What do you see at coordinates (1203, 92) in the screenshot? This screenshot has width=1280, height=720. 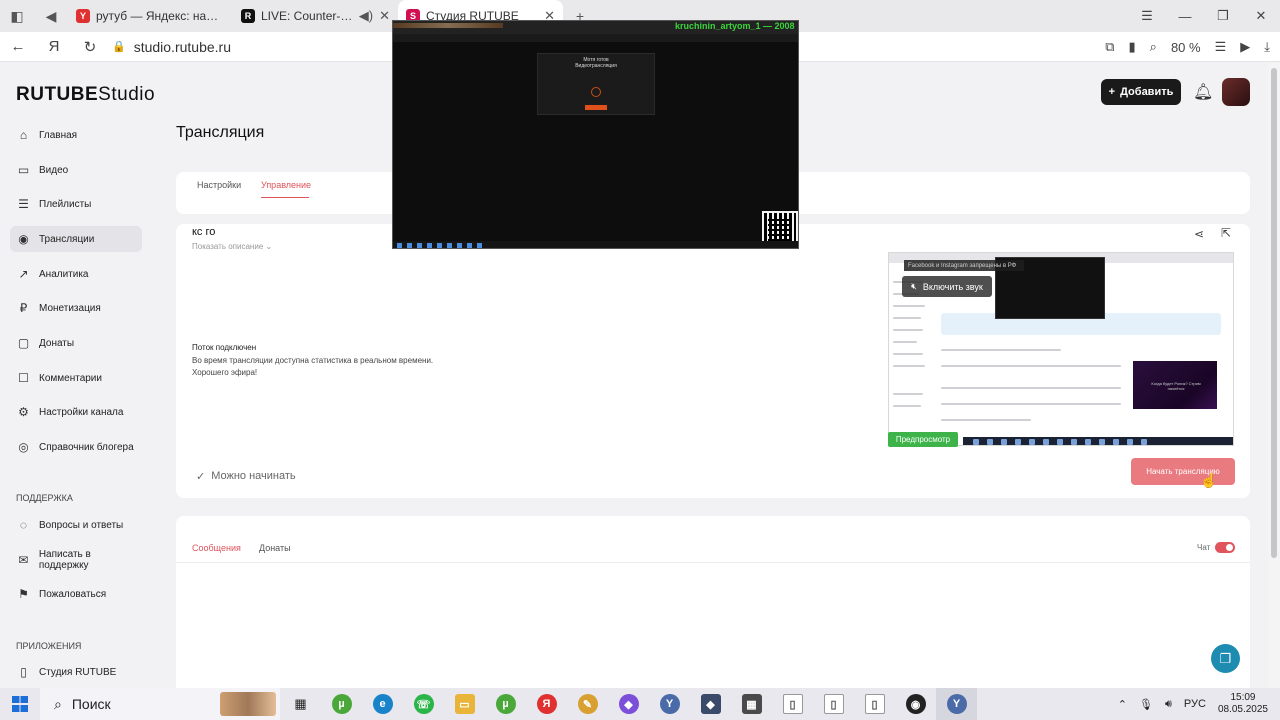 I see `notifications-bell-icon: 🔔︎` at bounding box center [1203, 92].